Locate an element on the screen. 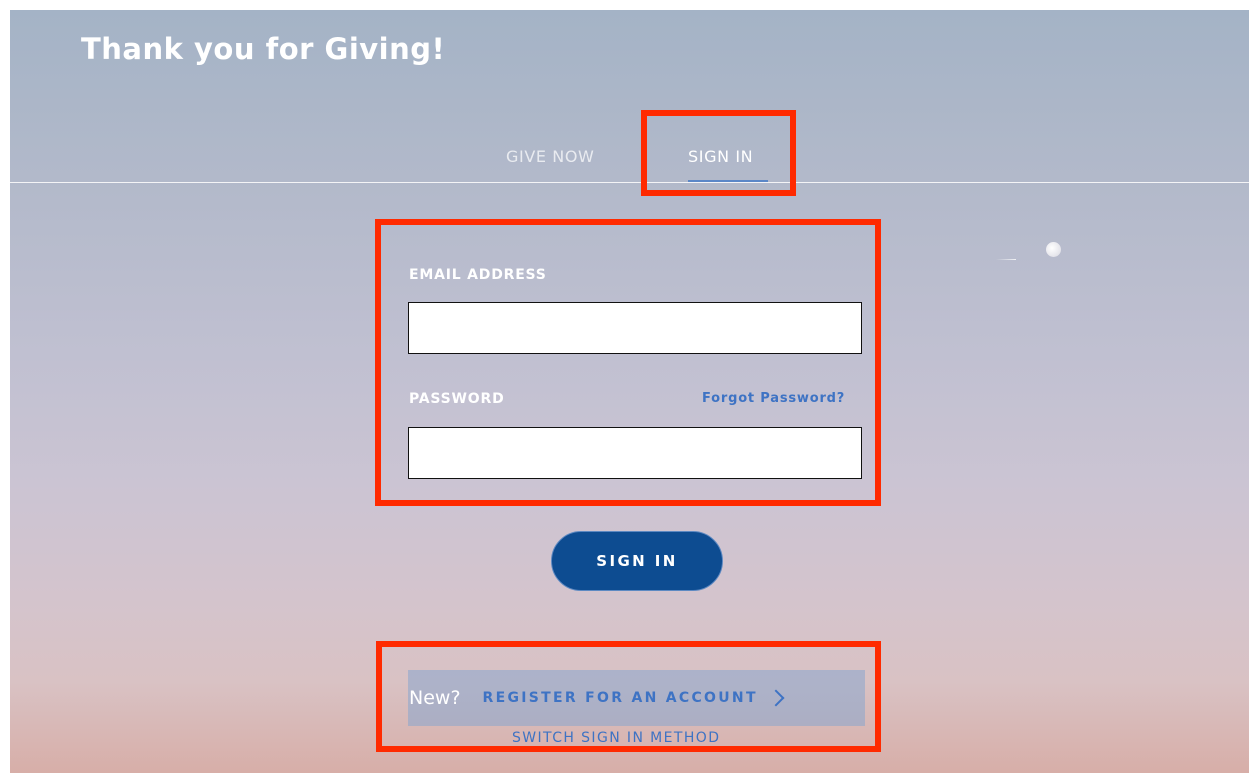 The image size is (1249, 773). chevron-right-icon is located at coordinates (776, 698).